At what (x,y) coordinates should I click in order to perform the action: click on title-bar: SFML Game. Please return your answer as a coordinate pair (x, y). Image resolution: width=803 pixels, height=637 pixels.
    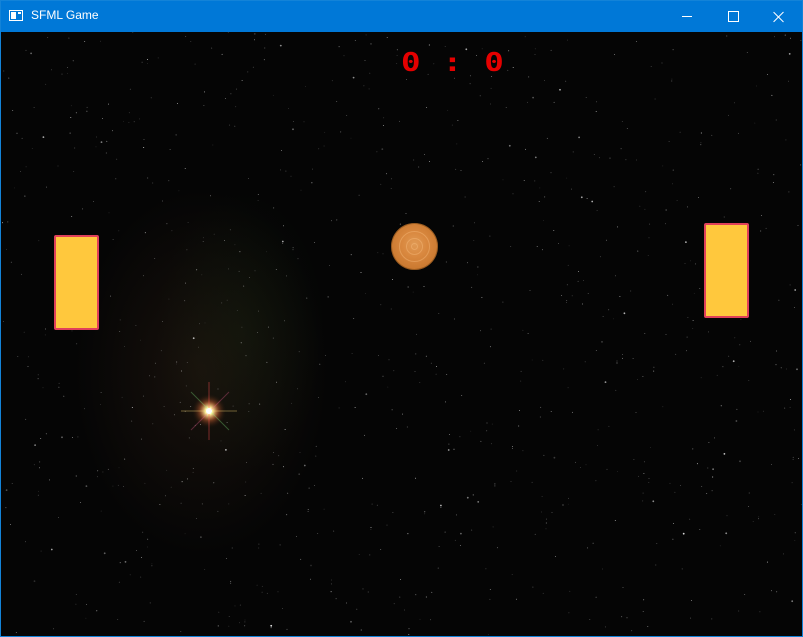
    Looking at the image, I should click on (401, 16).